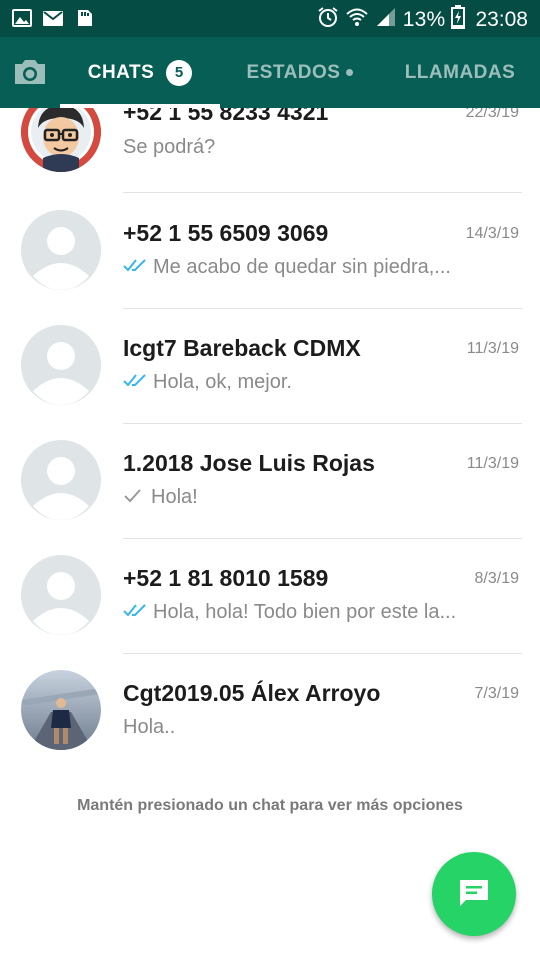 The height and width of the screenshot is (960, 540). I want to click on chat-preview: Hola, ok, mejor., so click(314, 382).